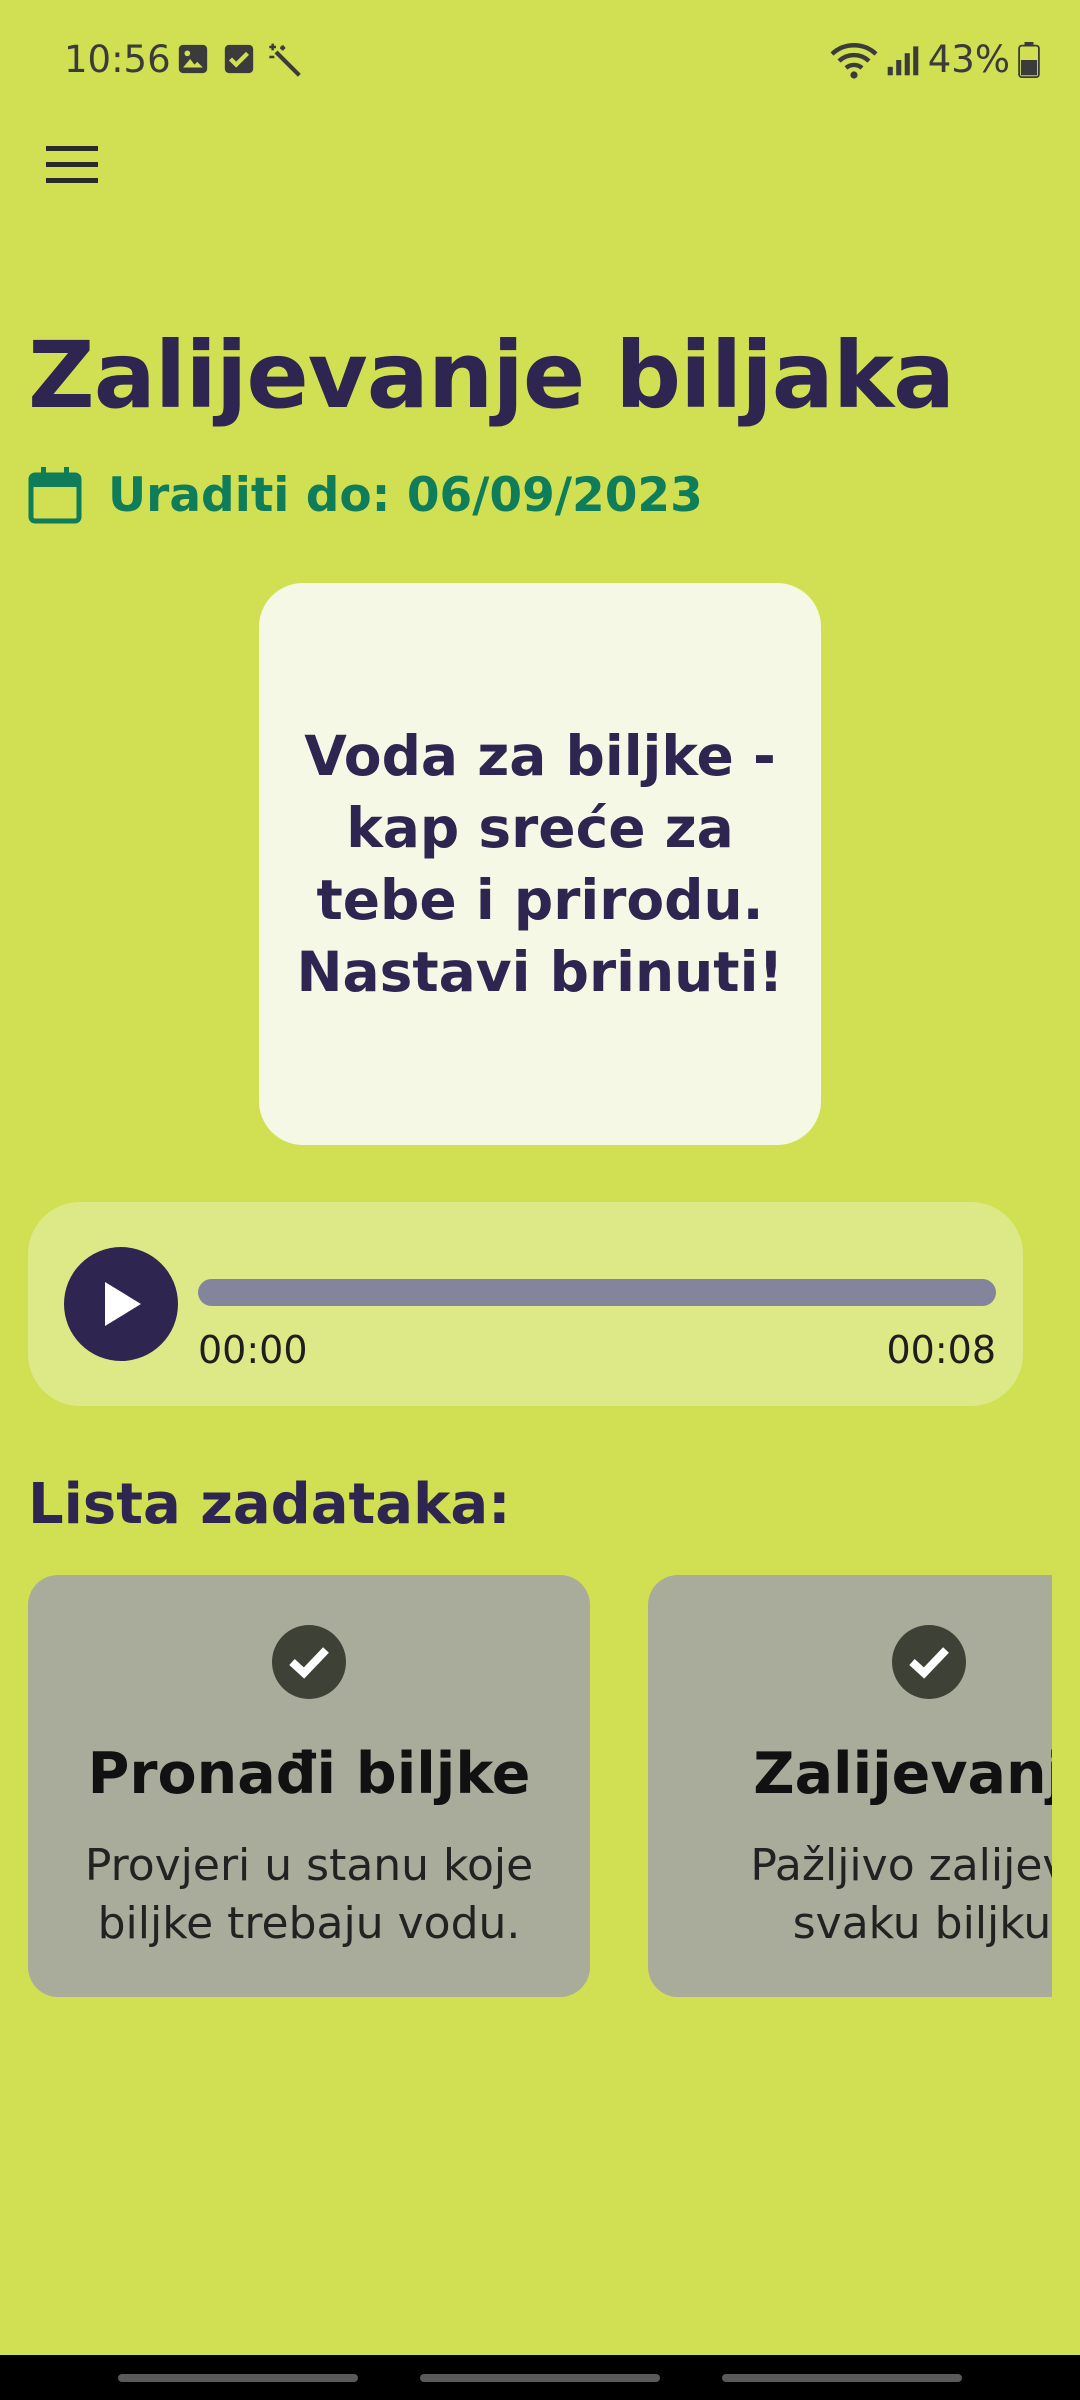  I want to click on task-title: Zalijevanje, so click(902, 1774).